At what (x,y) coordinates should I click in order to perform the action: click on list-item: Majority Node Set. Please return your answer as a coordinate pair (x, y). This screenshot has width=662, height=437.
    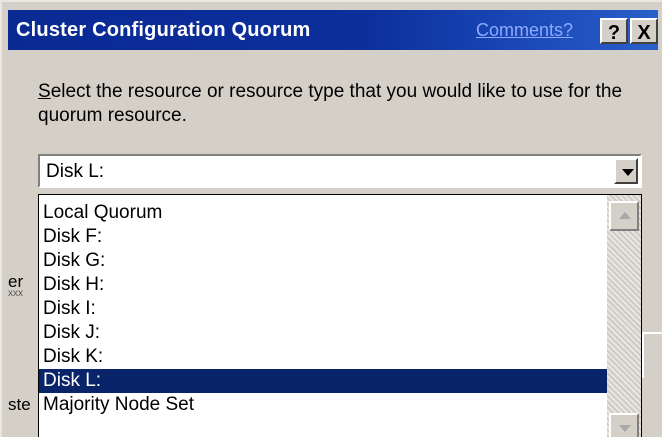
    Looking at the image, I should click on (323, 405).